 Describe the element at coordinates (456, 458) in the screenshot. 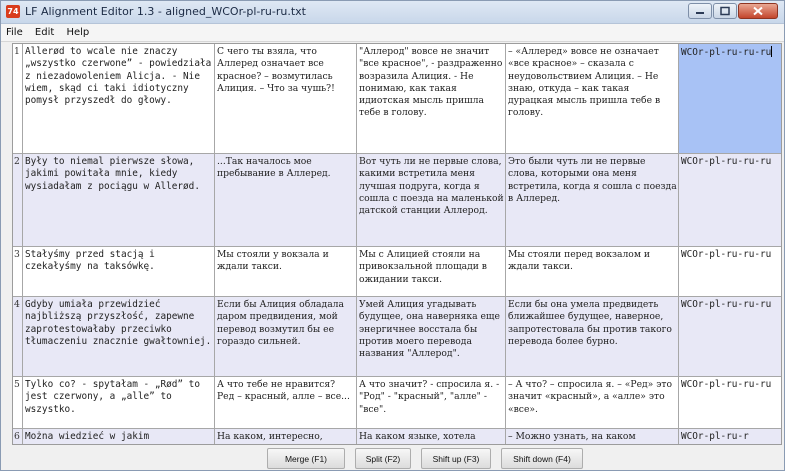

I see `shift-up-button: Shift up (F3)` at that location.